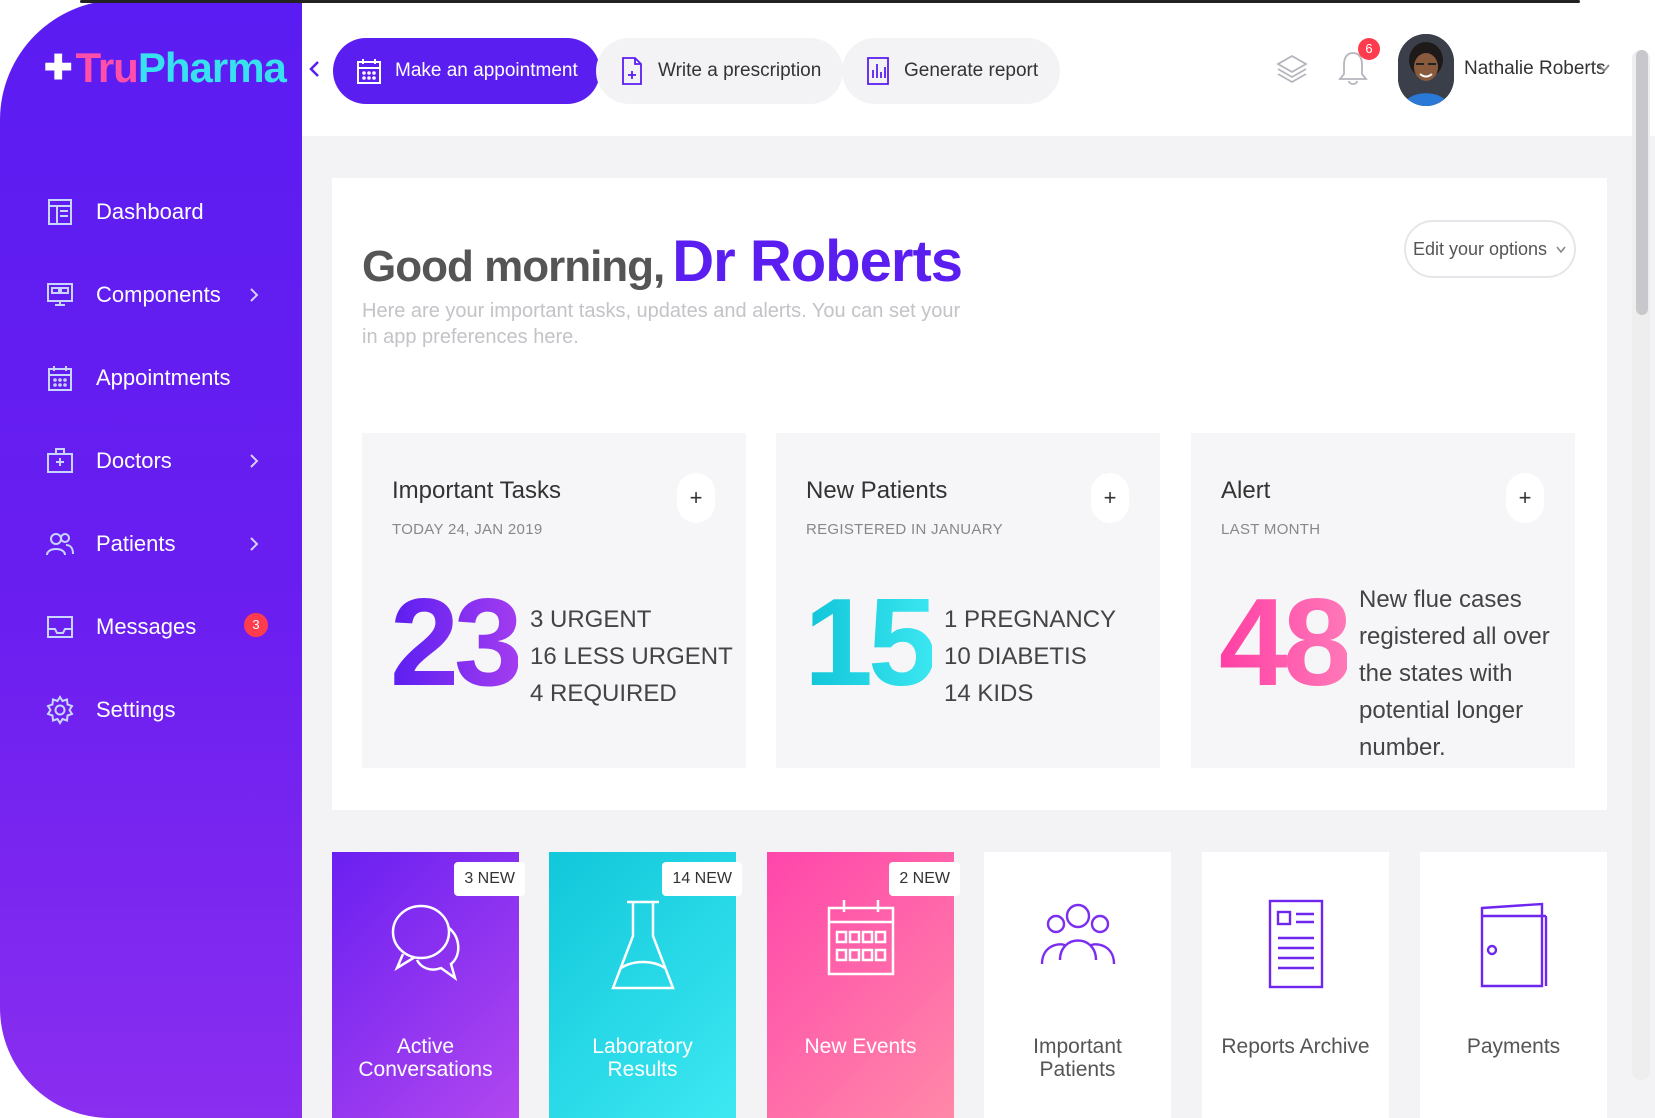 The width and height of the screenshot is (1655, 1118). I want to click on tile-laboratory-results: 14 NEW Laboratory Results, so click(645, 985).